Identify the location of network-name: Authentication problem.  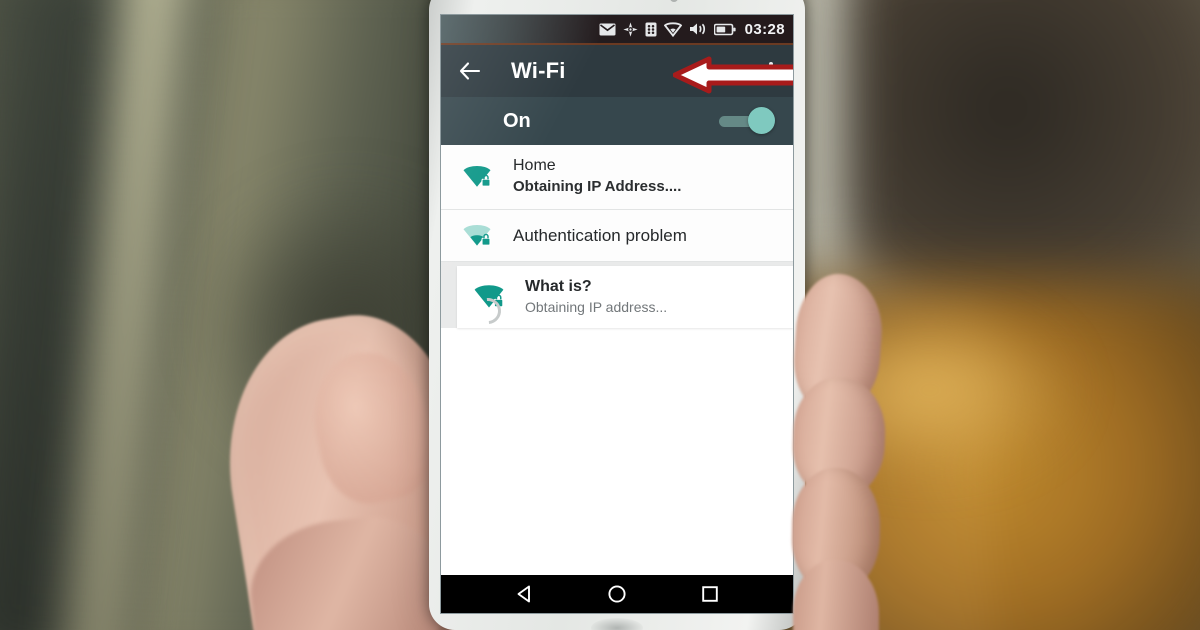
(600, 235).